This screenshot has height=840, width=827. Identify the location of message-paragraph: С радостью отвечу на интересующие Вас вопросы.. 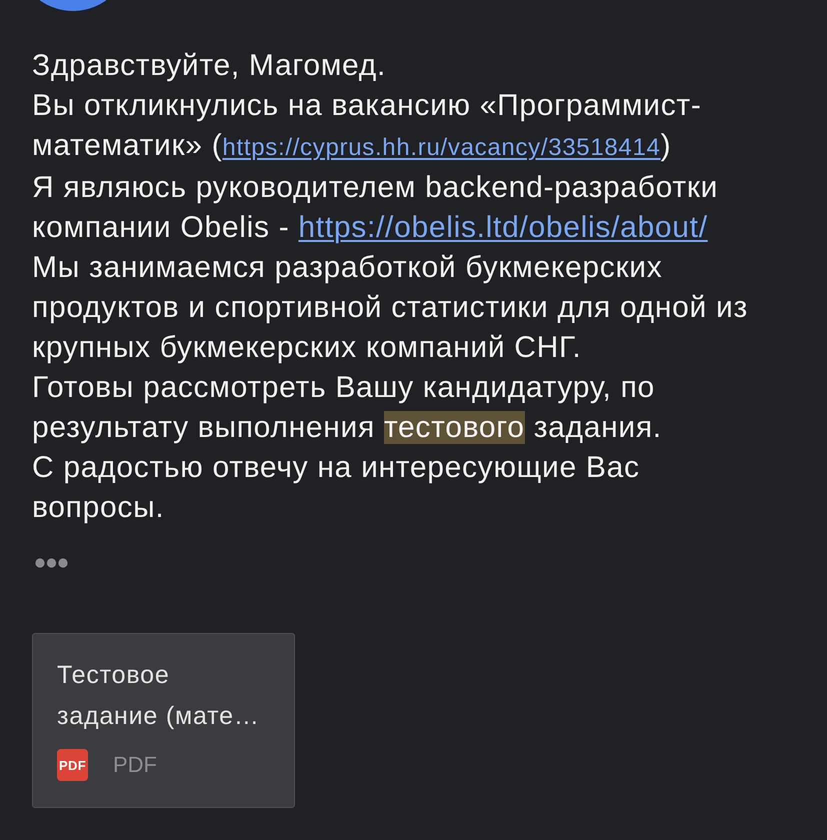
(336, 488).